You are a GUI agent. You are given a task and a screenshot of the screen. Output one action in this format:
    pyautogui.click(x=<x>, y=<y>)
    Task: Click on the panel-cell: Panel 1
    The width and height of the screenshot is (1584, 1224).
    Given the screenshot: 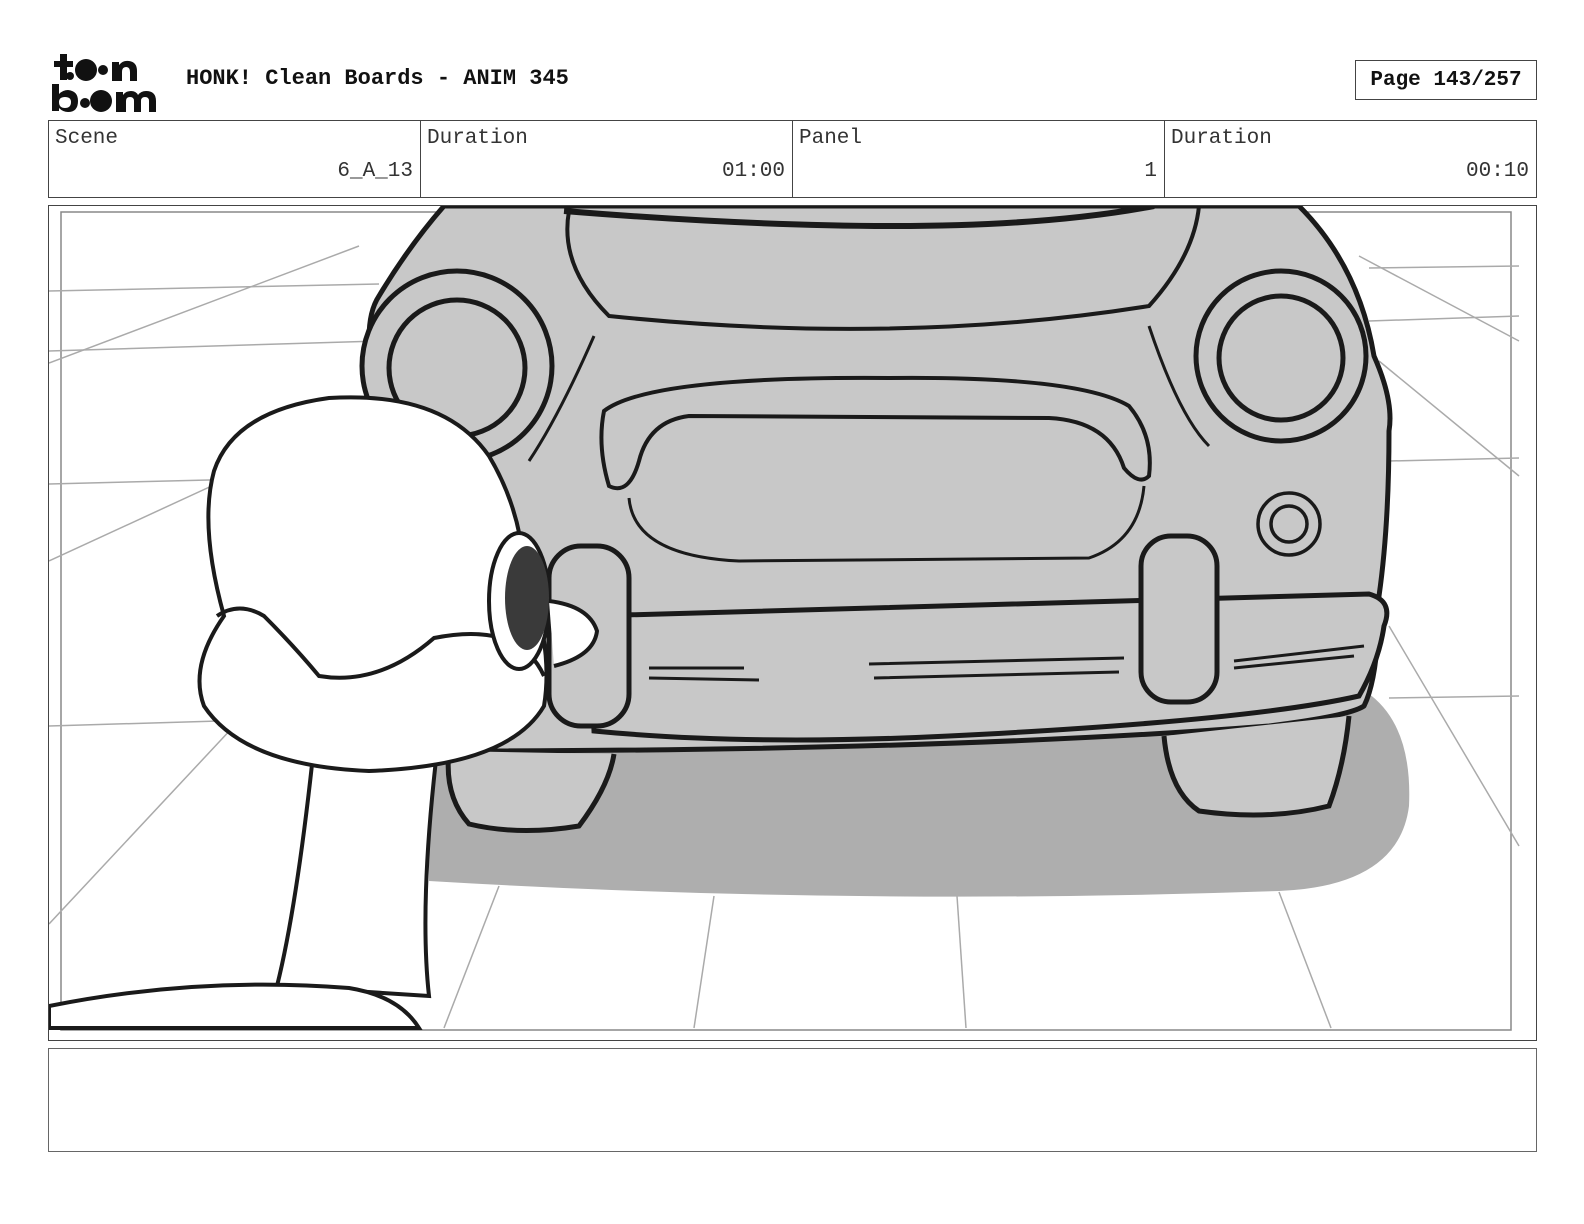 What is the action you would take?
    pyautogui.click(x=979, y=159)
    